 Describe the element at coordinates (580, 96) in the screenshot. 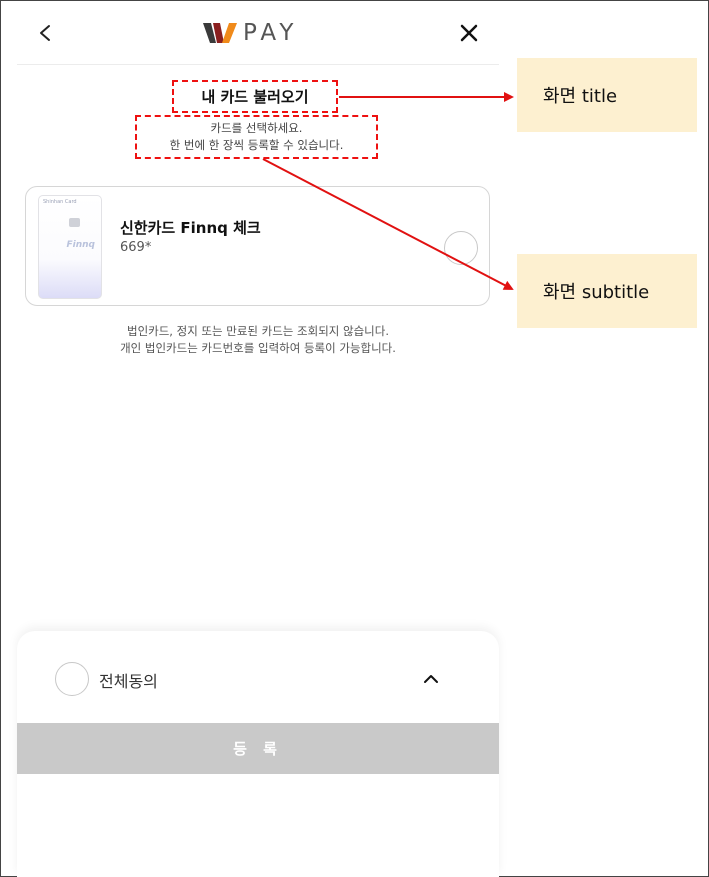

I see `annotation-title-text: 화면 title` at that location.